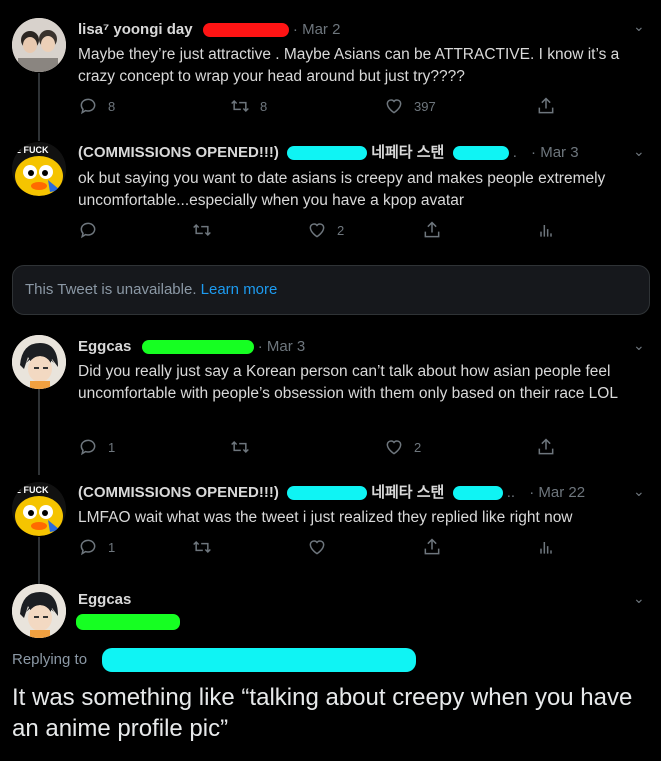 The width and height of the screenshot is (661, 761). I want to click on retweet-button: 8, so click(248, 106).